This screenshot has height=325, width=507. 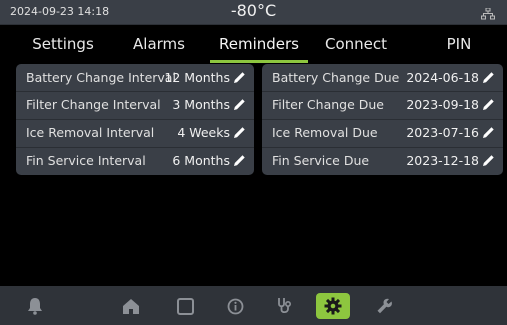 I want to click on due-label: Filter Change Due, so click(x=328, y=104).